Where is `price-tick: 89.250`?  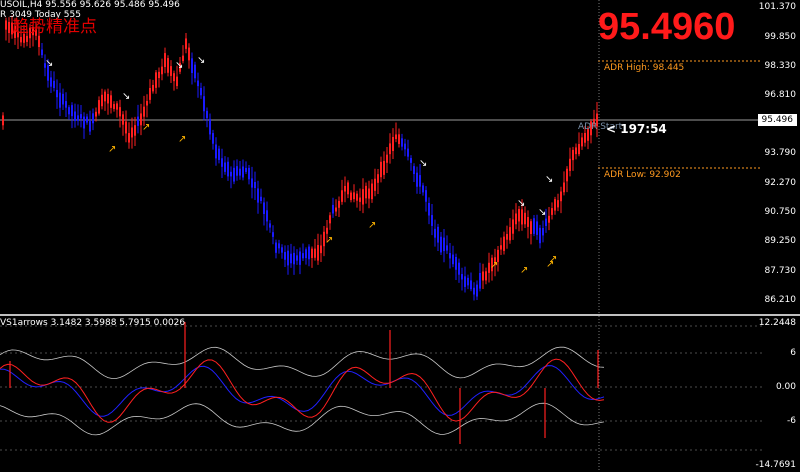
price-tick: 89.250 is located at coordinates (780, 241).